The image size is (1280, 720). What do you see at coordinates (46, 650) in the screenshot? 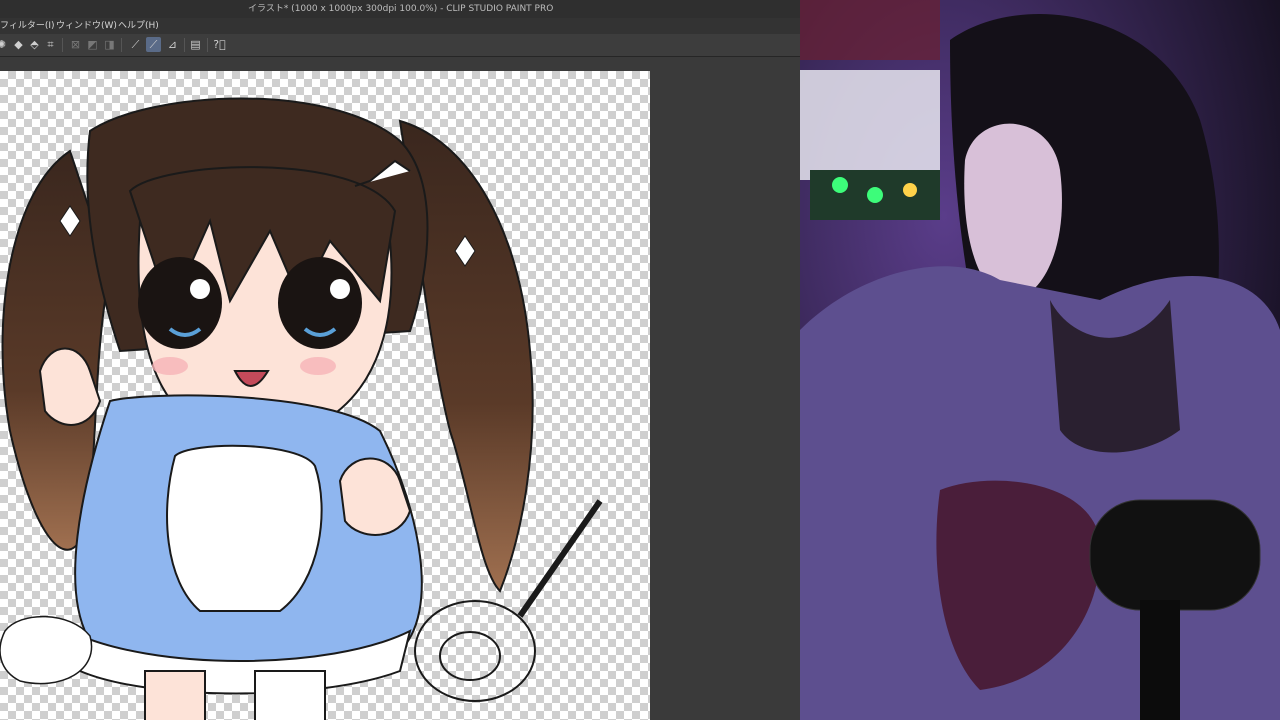
I see `puff-doodle` at bounding box center [46, 650].